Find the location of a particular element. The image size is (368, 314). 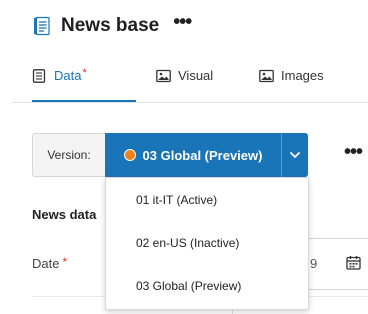

version-option: 03 Global (Preview) is located at coordinates (207, 286).